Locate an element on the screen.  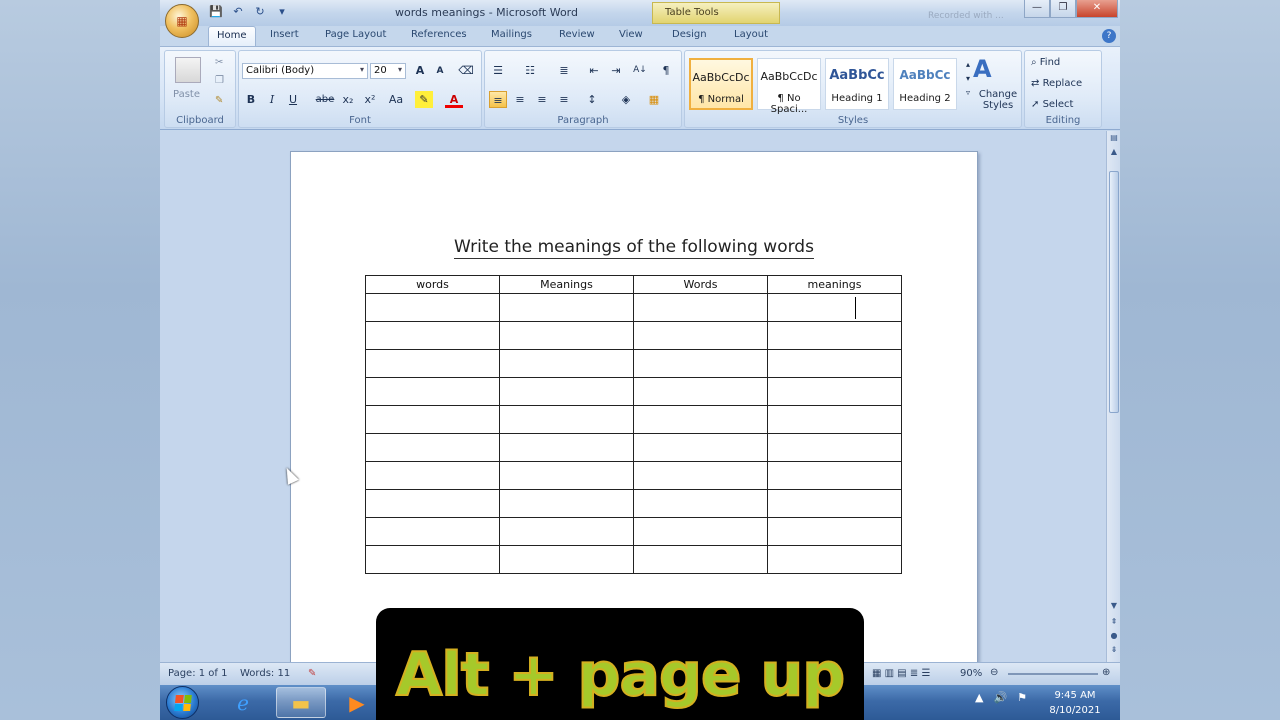
page-indicator: Page: 1 of 1 is located at coordinates (197, 673).